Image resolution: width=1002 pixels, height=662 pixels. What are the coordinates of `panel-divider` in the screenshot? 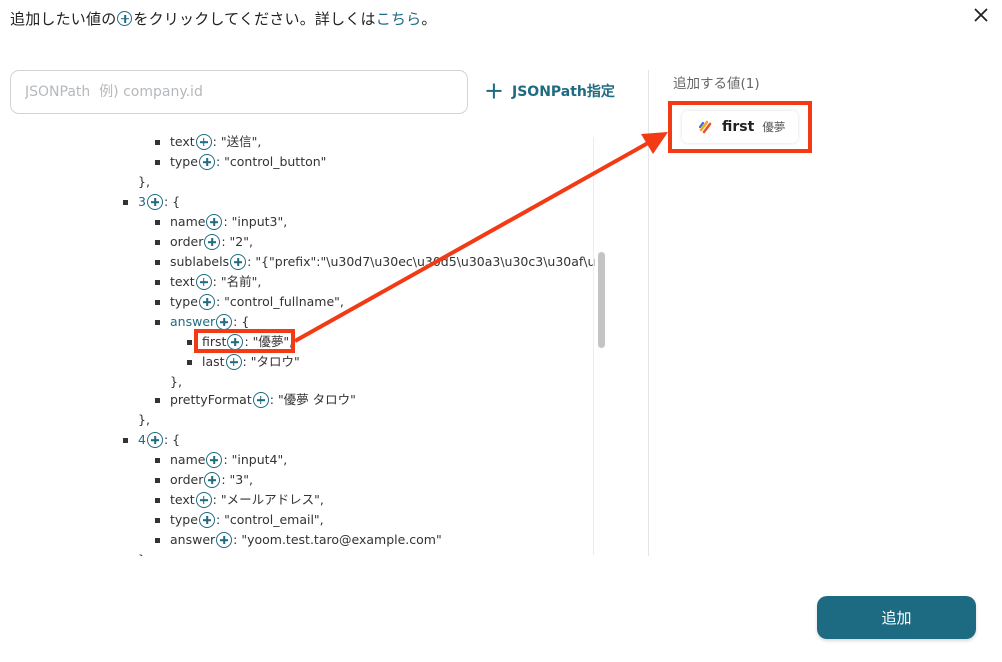 It's located at (648, 313).